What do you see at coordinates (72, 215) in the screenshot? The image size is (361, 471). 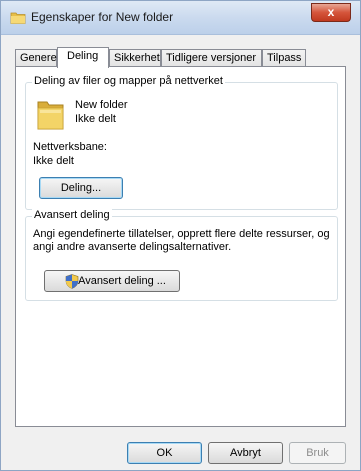 I see `advanced-sharing-title: Avansert deling` at bounding box center [72, 215].